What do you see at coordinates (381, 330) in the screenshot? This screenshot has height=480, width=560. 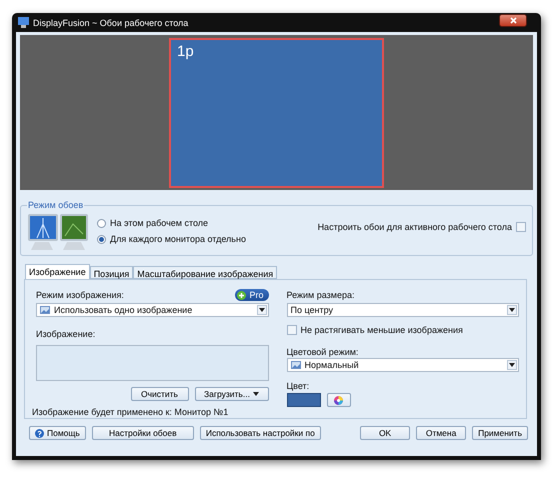 I see `checkbox-label: Не растягивать меньшие изображения` at bounding box center [381, 330].